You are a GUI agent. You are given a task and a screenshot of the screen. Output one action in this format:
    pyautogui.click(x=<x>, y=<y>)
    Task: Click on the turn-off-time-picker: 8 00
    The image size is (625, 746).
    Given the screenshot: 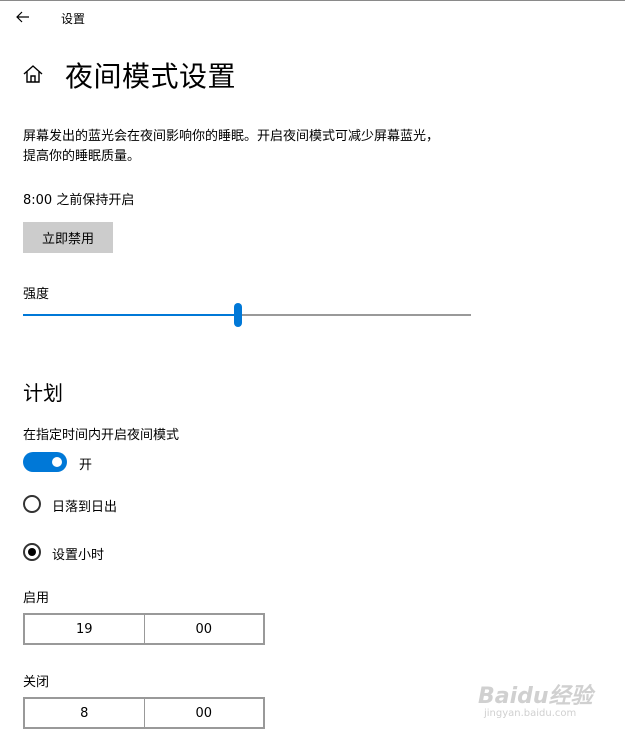 What is the action you would take?
    pyautogui.click(x=144, y=713)
    